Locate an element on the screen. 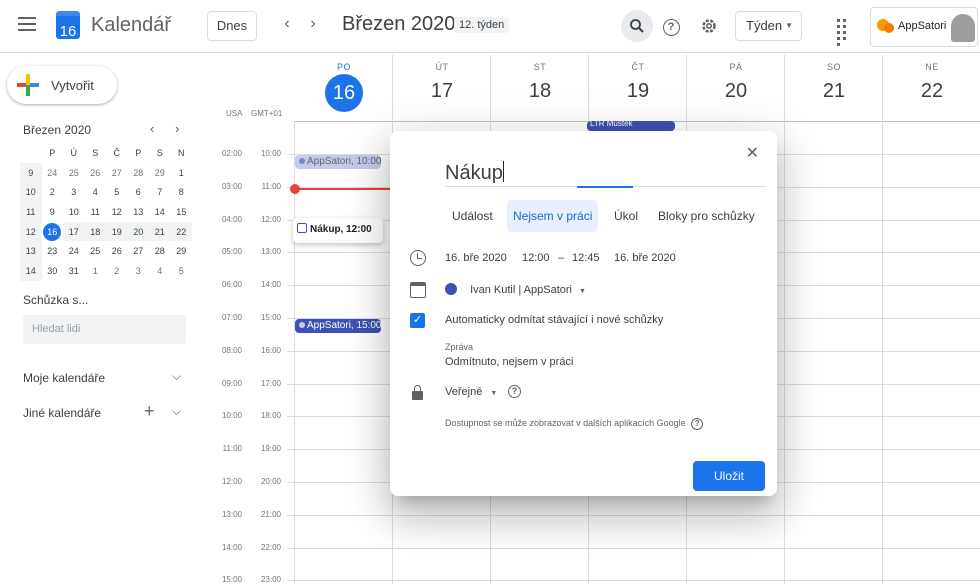 The width and height of the screenshot is (980, 584). event-appsatori-morning: AppSatori, 10:00 is located at coordinates (338, 162).